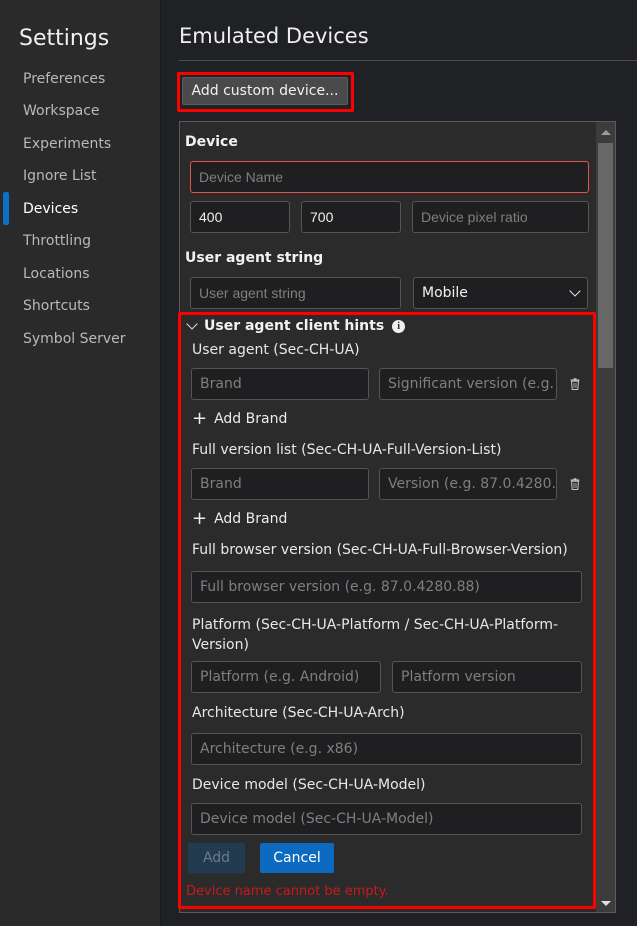 The width and height of the screenshot is (637, 926). Describe the element at coordinates (389, 177) in the screenshot. I see `device-name-input: Device Name` at that location.